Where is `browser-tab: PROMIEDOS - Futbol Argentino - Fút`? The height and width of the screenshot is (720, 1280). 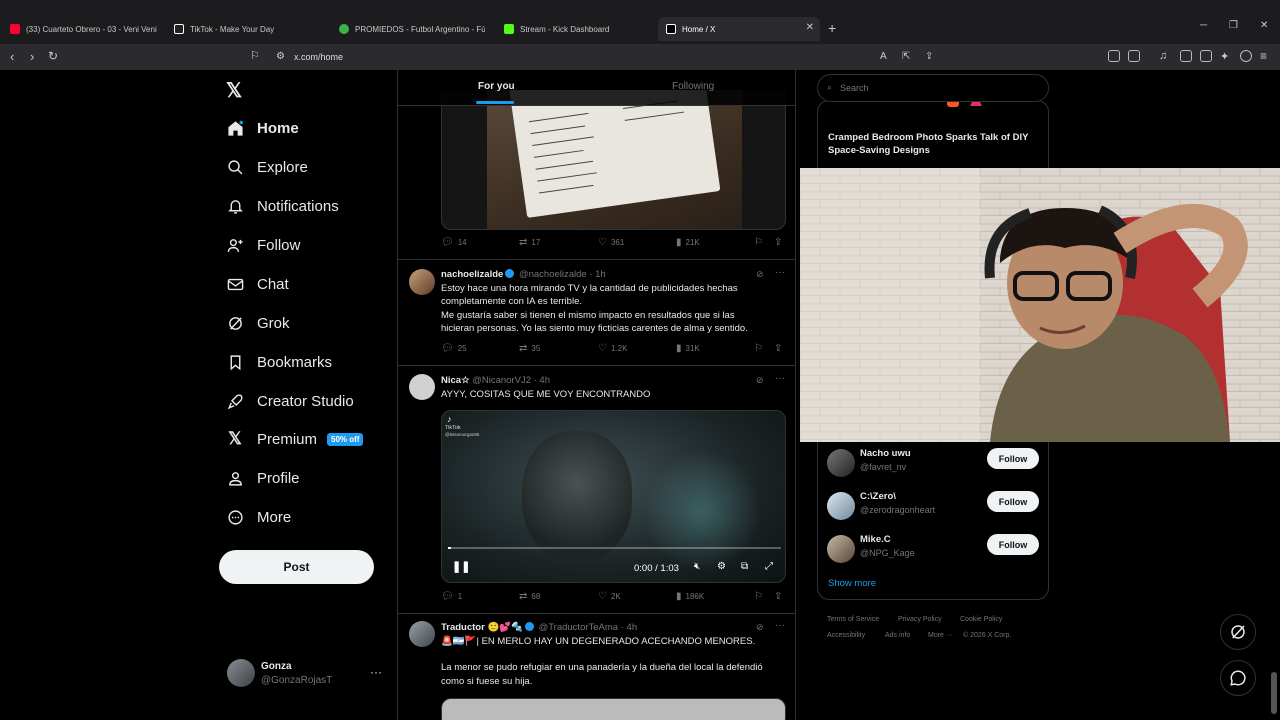 browser-tab: PROMIEDOS - Futbol Argentino - Fút is located at coordinates (410, 29).